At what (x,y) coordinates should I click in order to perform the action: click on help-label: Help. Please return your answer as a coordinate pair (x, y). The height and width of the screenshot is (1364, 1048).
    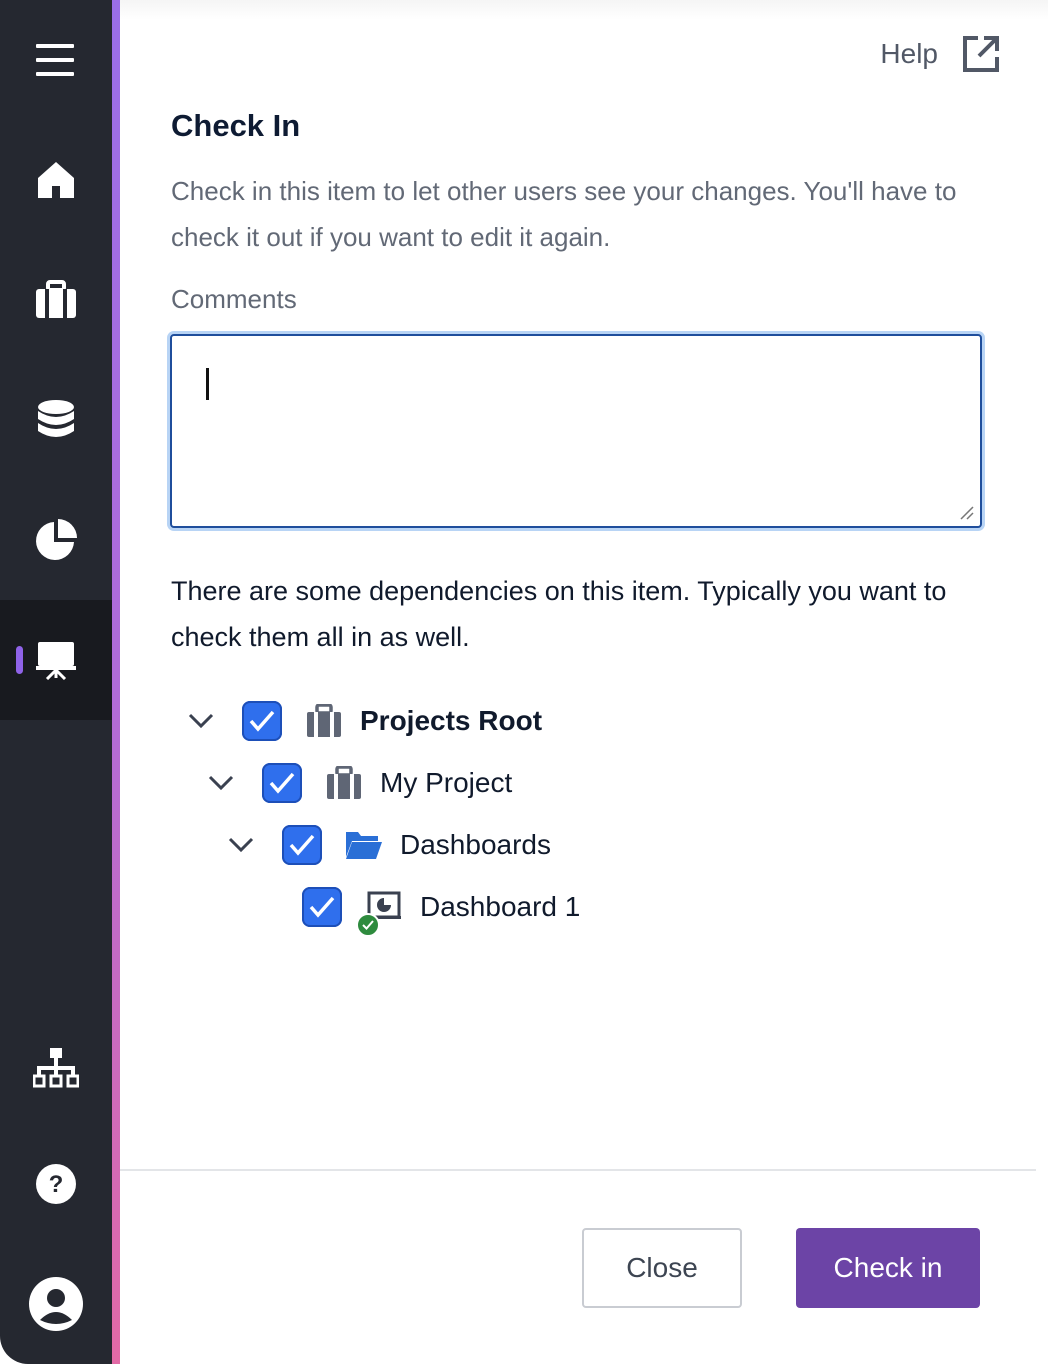
    Looking at the image, I should click on (909, 53).